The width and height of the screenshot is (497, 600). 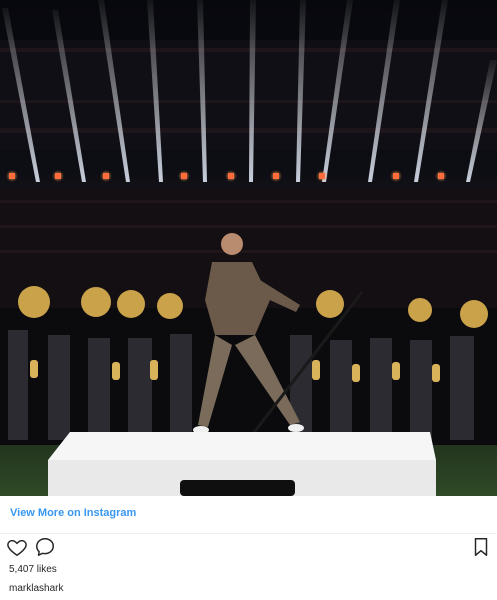 What do you see at coordinates (242, 464) in the screenshot?
I see `stage` at bounding box center [242, 464].